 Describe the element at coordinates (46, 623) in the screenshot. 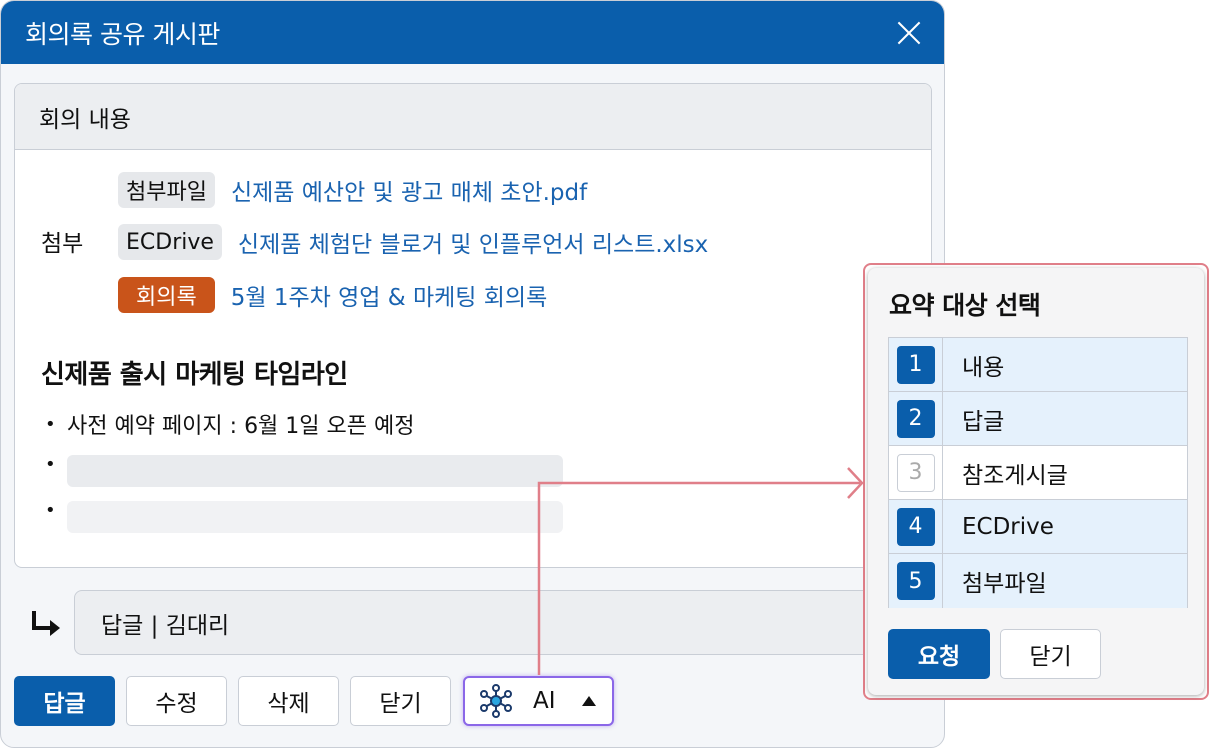

I see `reply-arrow-icon` at that location.